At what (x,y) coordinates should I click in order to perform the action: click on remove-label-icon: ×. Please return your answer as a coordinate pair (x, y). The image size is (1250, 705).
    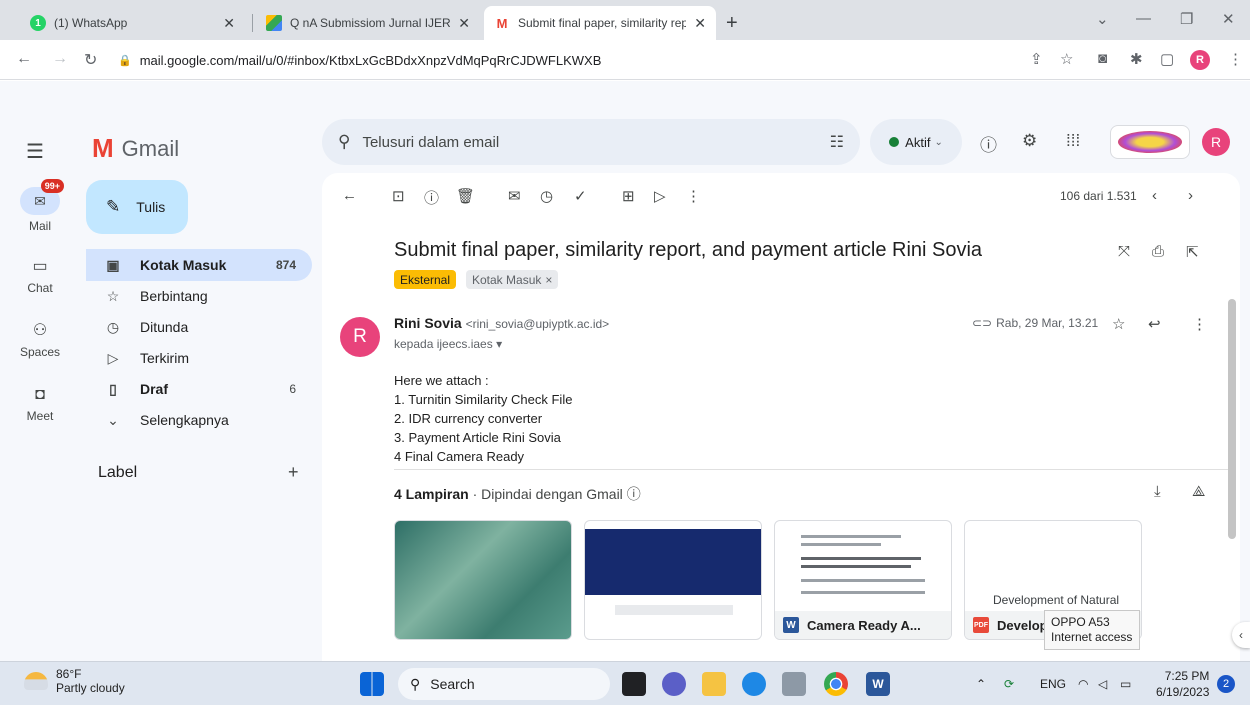
    Looking at the image, I should click on (548, 280).